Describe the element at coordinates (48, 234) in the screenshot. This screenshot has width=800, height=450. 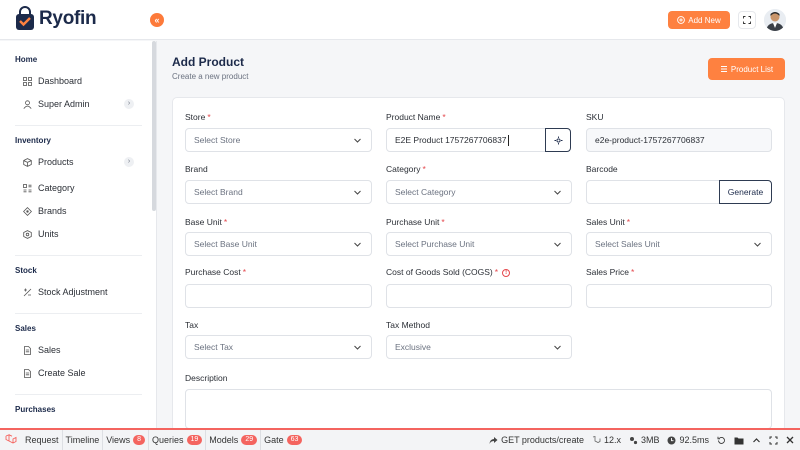
I see `sidebar-item-label: Units` at that location.